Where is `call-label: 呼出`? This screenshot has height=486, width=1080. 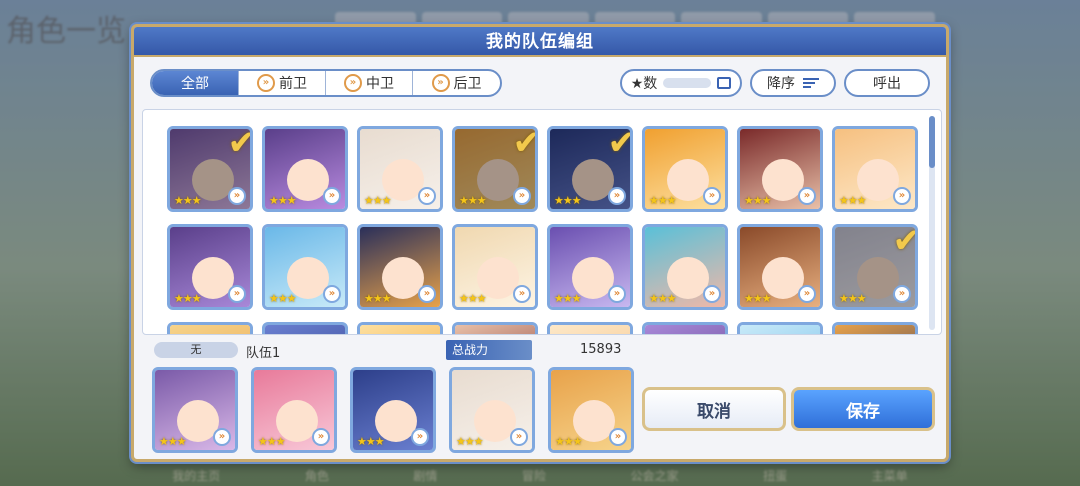 call-label: 呼出 is located at coordinates (887, 84).